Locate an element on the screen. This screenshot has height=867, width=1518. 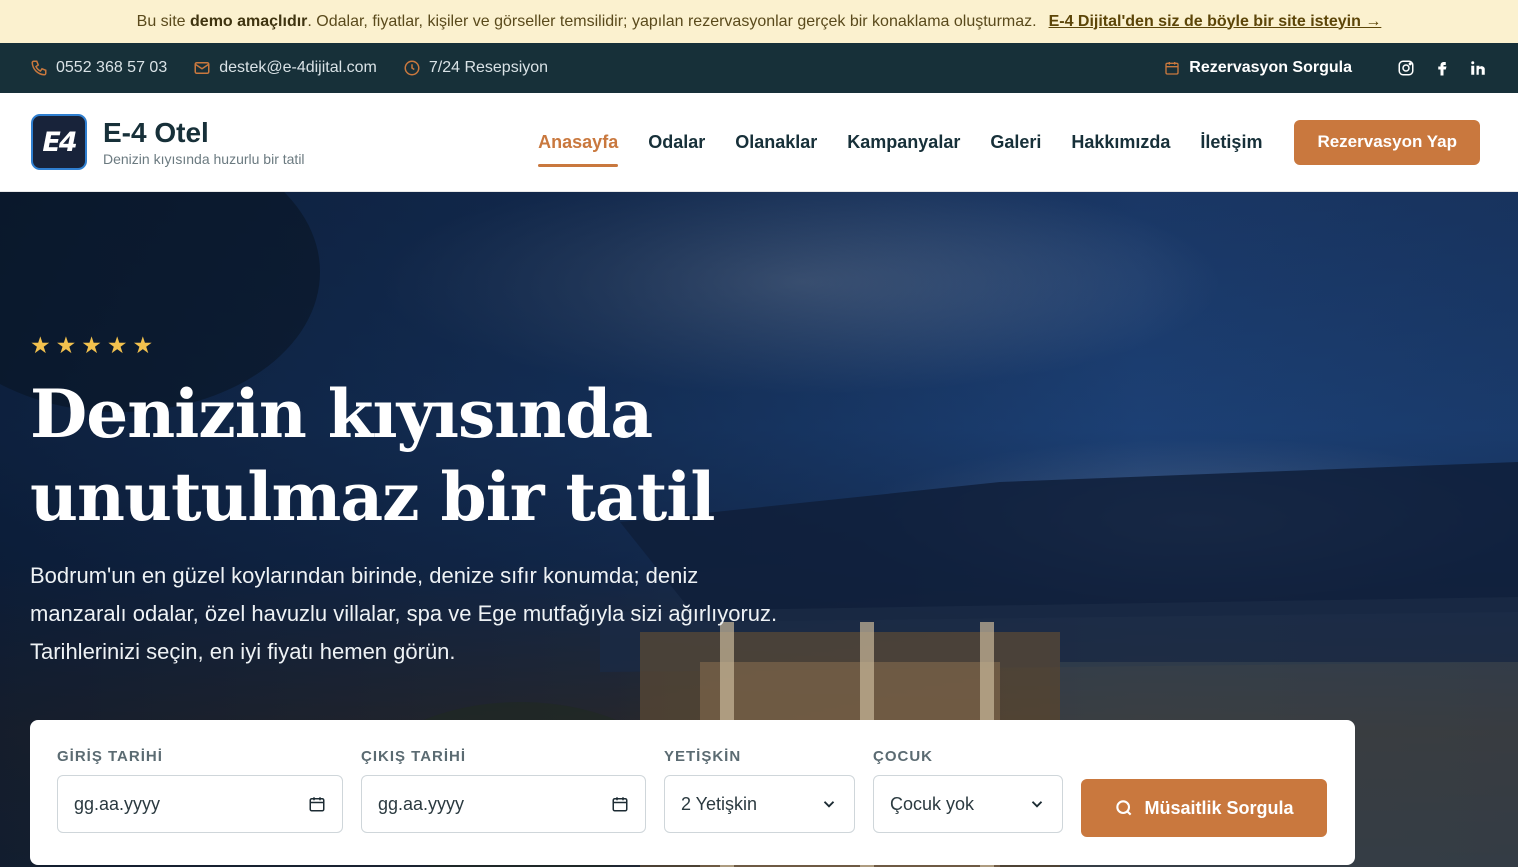
children-label: ÇOCUK is located at coordinates (903, 756).